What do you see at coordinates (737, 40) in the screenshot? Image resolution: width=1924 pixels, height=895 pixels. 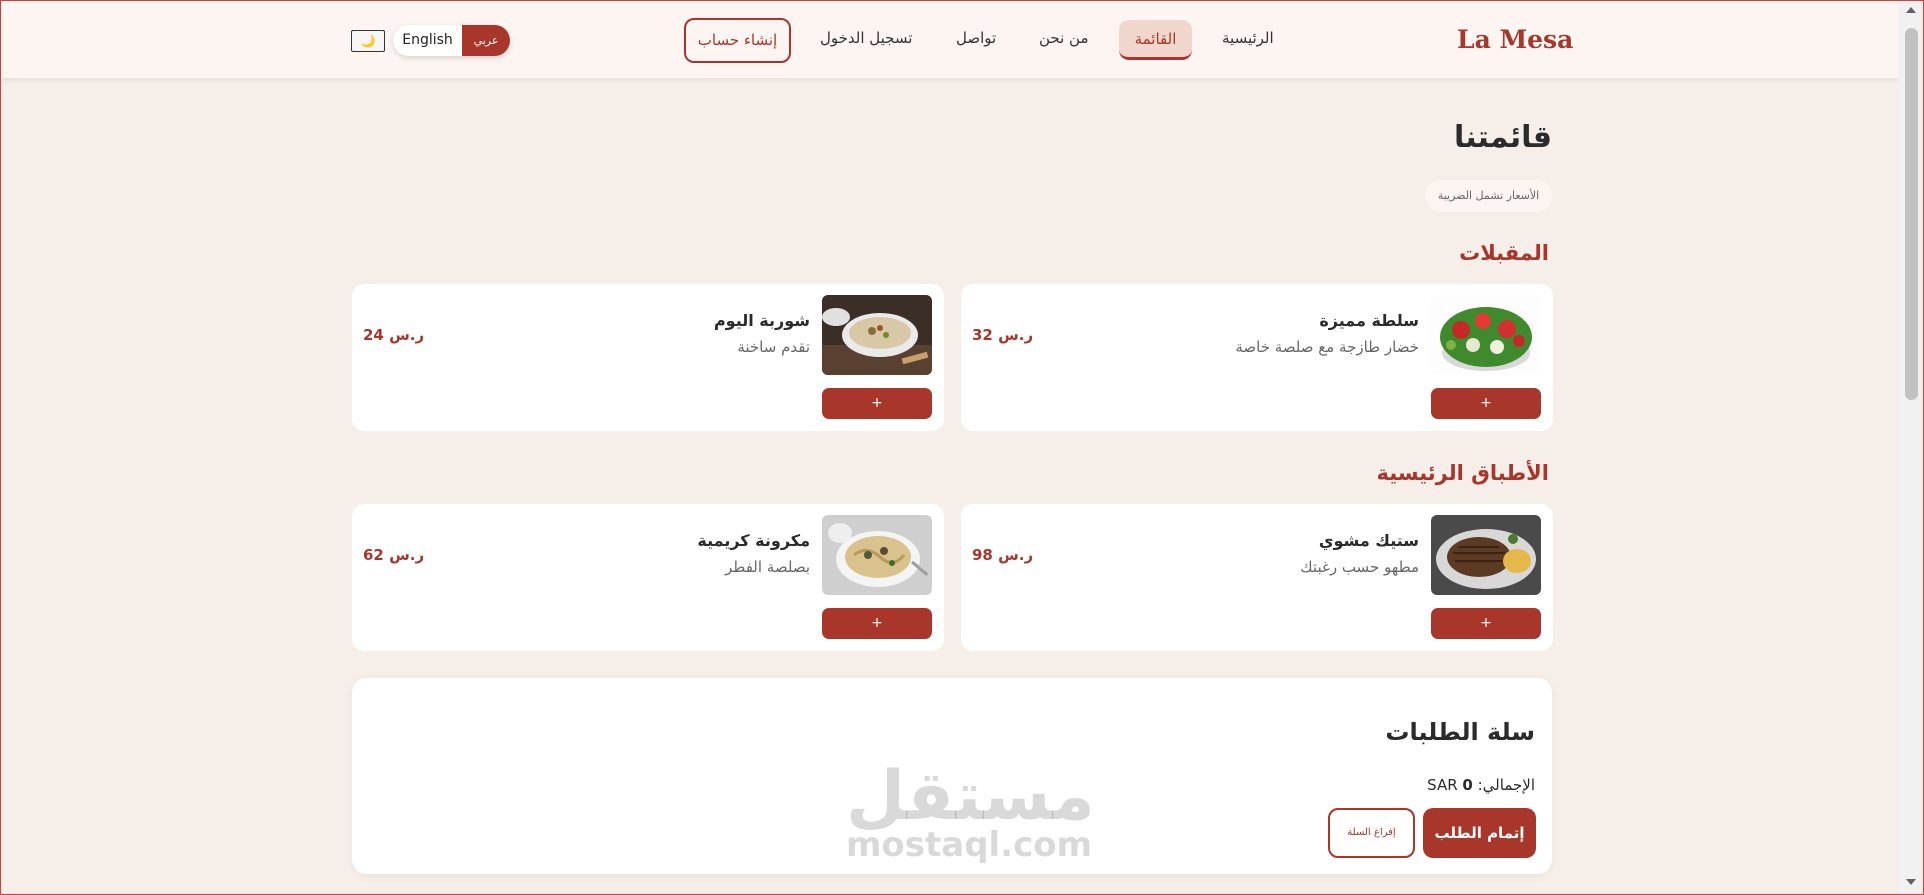 I see `signup-button: إنشاء حساب` at bounding box center [737, 40].